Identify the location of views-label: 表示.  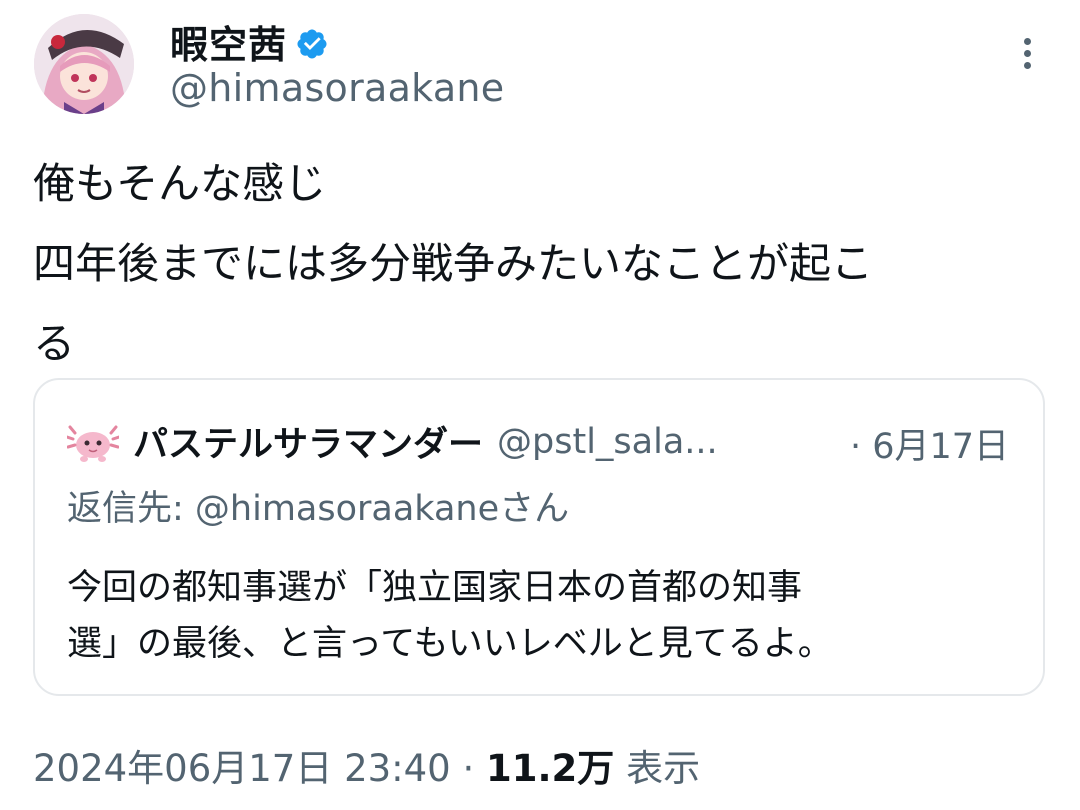
(663, 768).